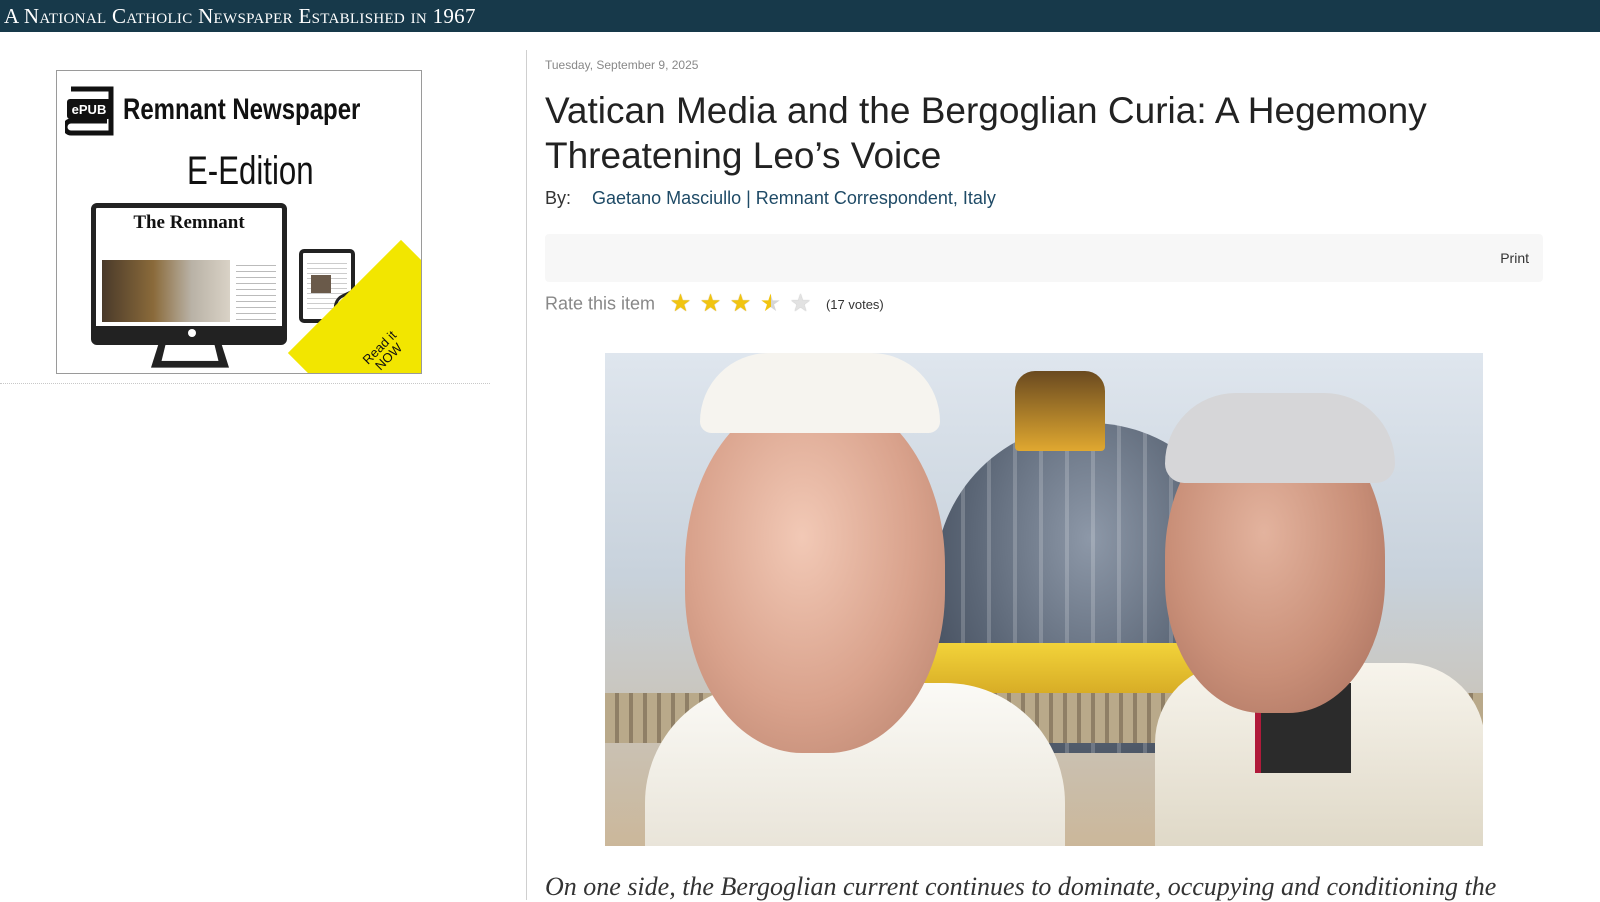 Image resolution: width=1600 pixels, height=902 pixels. Describe the element at coordinates (771, 304) in the screenshot. I see `star-4-icon: ★` at that location.